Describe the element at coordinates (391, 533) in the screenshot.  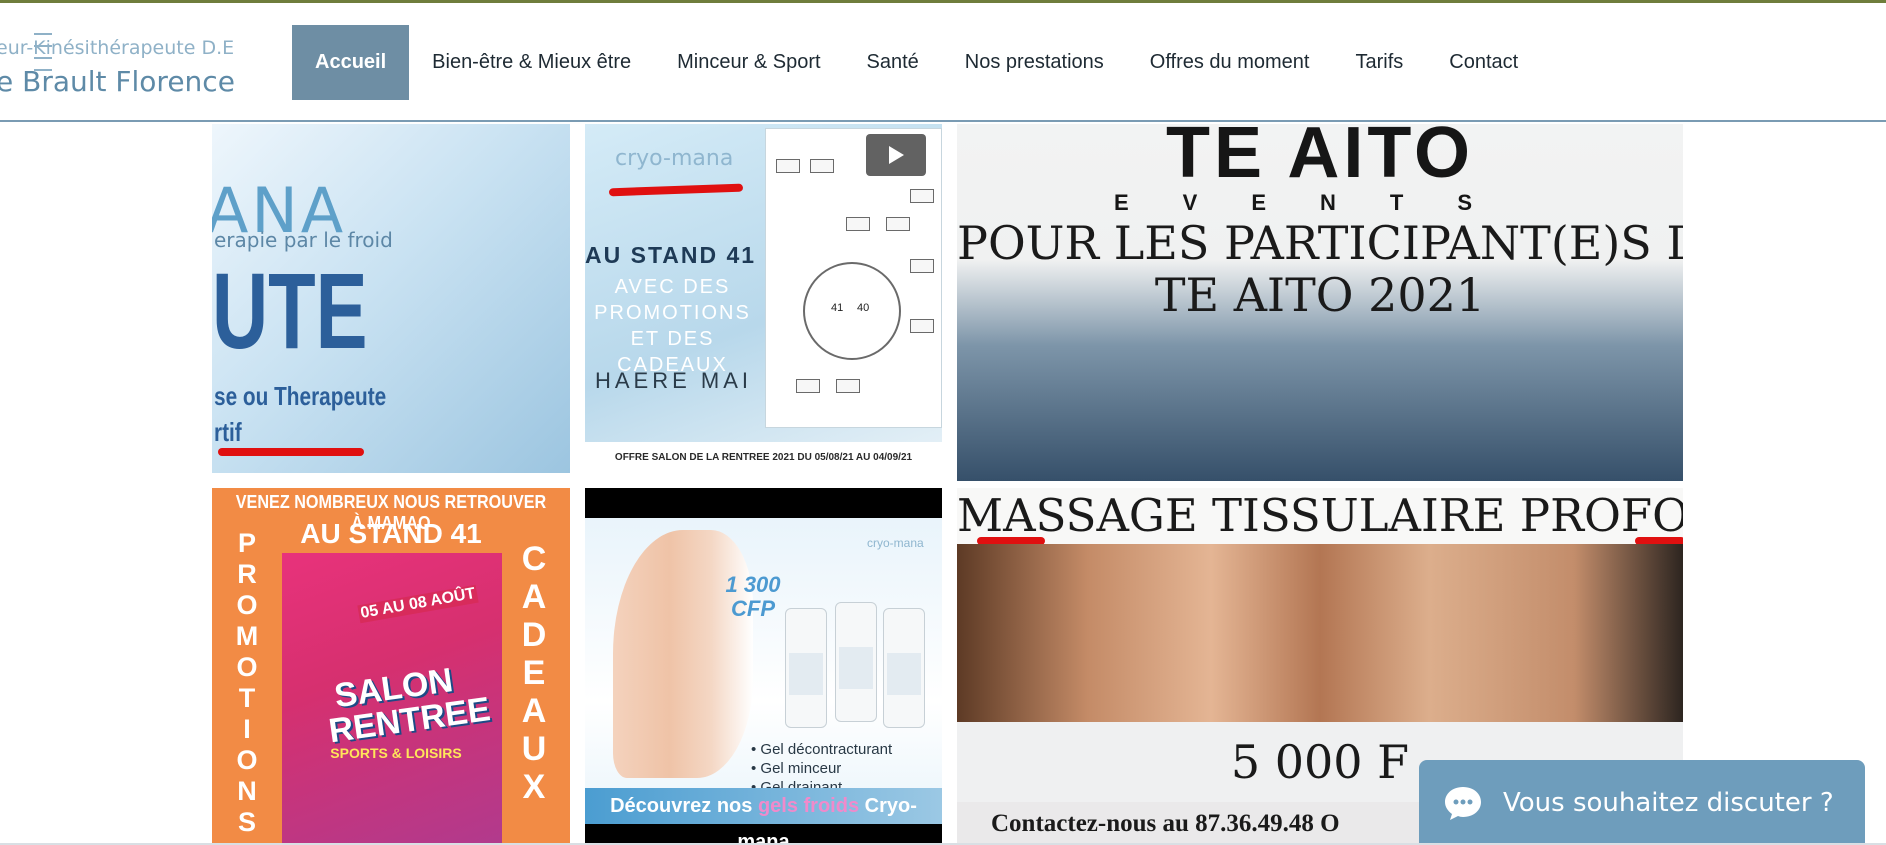
I see `tile-headline: AU STAND 41` at that location.